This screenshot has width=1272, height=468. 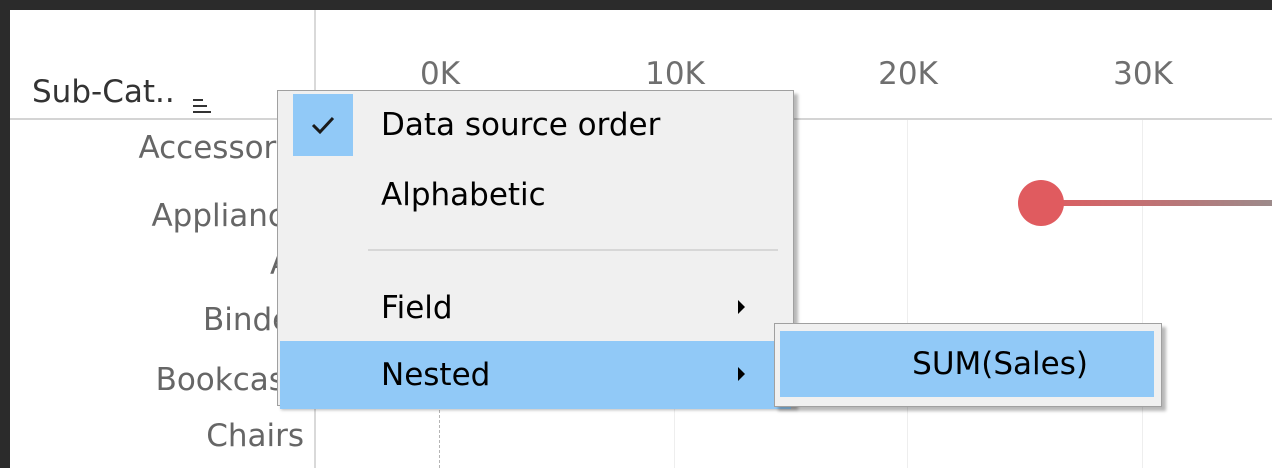 I want to click on sort-descending-icon, so click(x=201, y=98).